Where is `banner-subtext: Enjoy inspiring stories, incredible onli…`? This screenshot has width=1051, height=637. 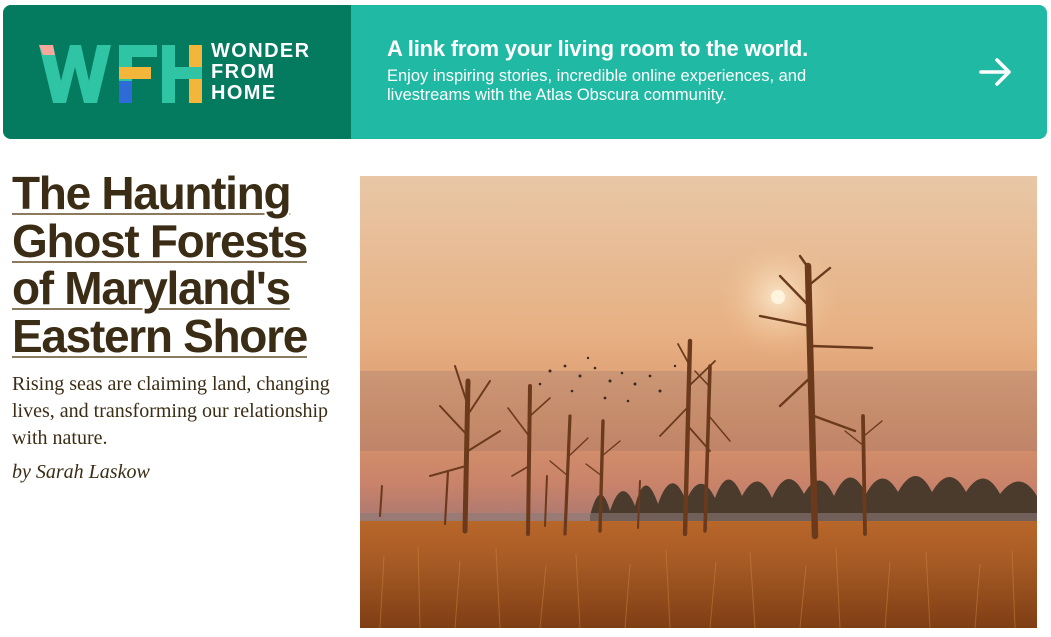 banner-subtext: Enjoy inspiring stories, incredible onli… is located at coordinates (597, 85).